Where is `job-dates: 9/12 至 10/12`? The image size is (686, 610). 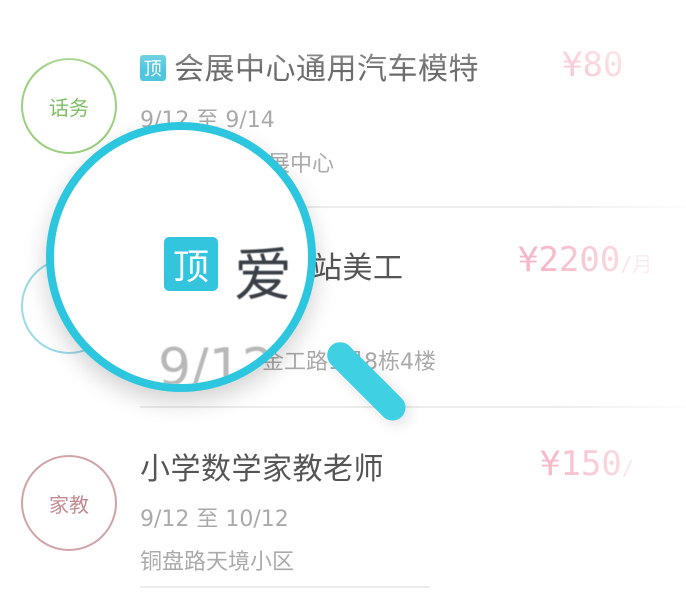 job-dates: 9/12 至 10/12 is located at coordinates (214, 519).